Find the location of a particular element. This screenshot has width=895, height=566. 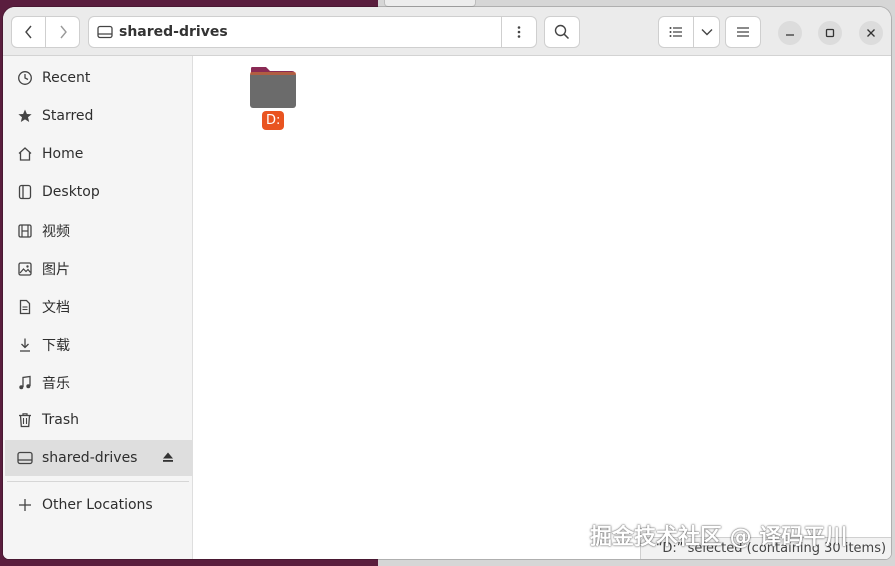

search-button is located at coordinates (562, 32).